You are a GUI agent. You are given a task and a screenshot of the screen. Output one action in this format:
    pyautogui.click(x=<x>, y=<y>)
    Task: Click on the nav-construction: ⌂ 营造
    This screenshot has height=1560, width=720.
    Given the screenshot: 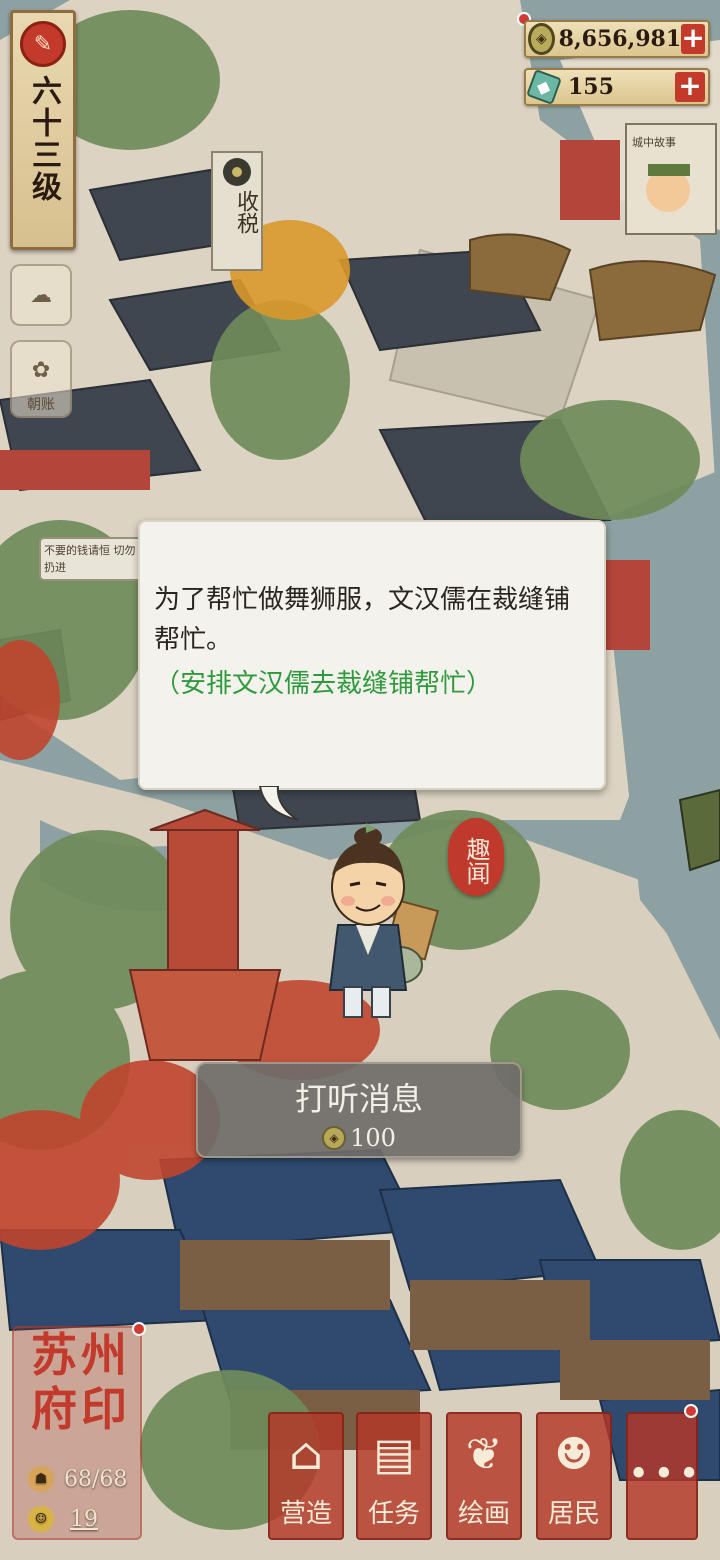 What is the action you would take?
    pyautogui.click(x=306, y=1476)
    